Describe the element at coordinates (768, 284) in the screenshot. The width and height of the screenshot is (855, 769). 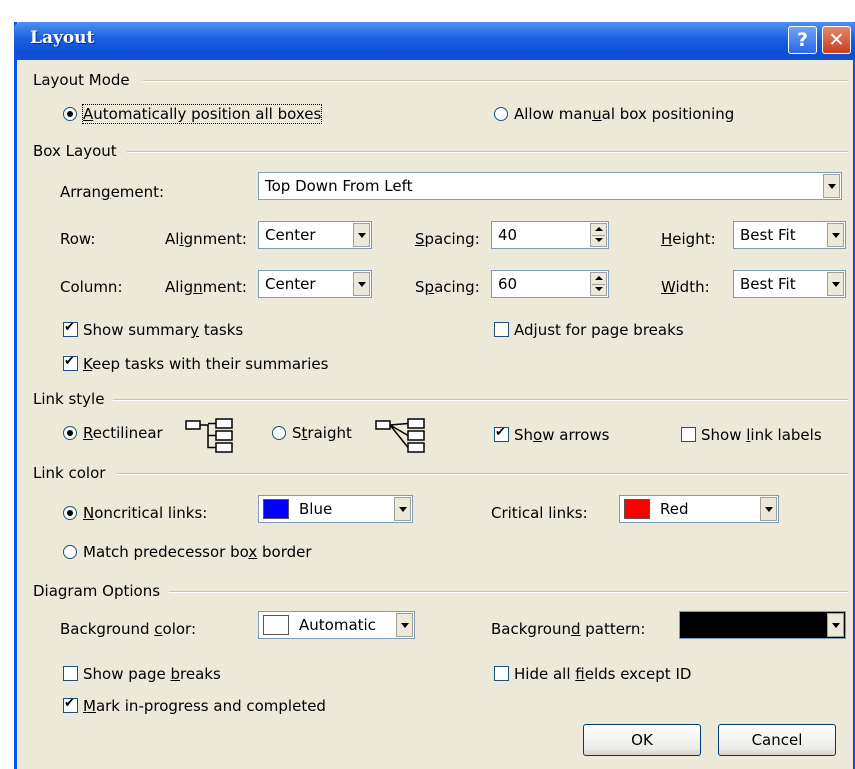
I see `column-width-value: Best Fit` at that location.